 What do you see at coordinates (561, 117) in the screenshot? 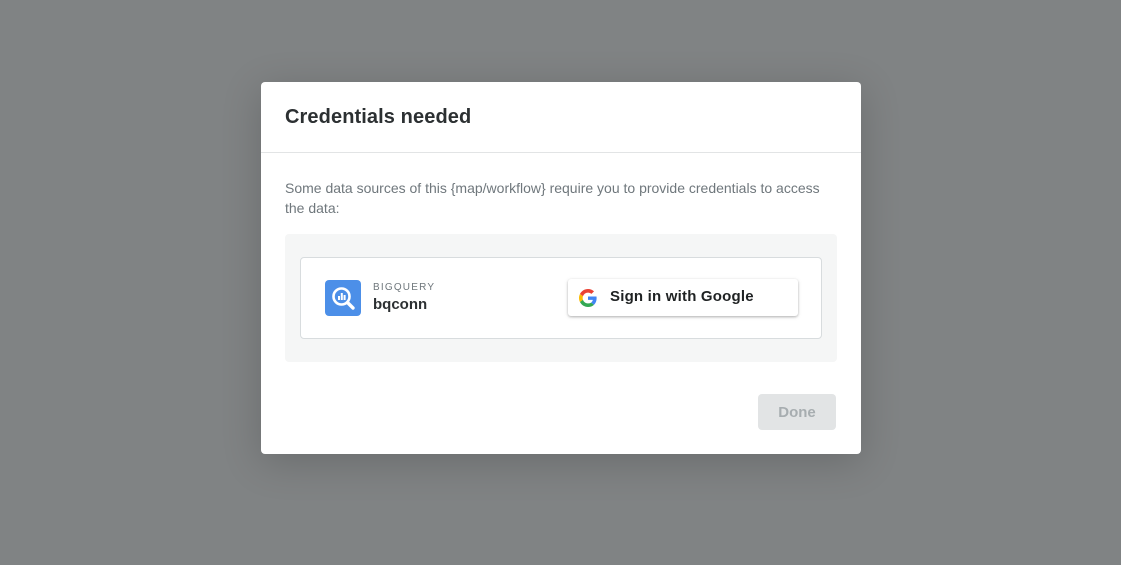
I see `dialog-header: Credentials needed` at bounding box center [561, 117].